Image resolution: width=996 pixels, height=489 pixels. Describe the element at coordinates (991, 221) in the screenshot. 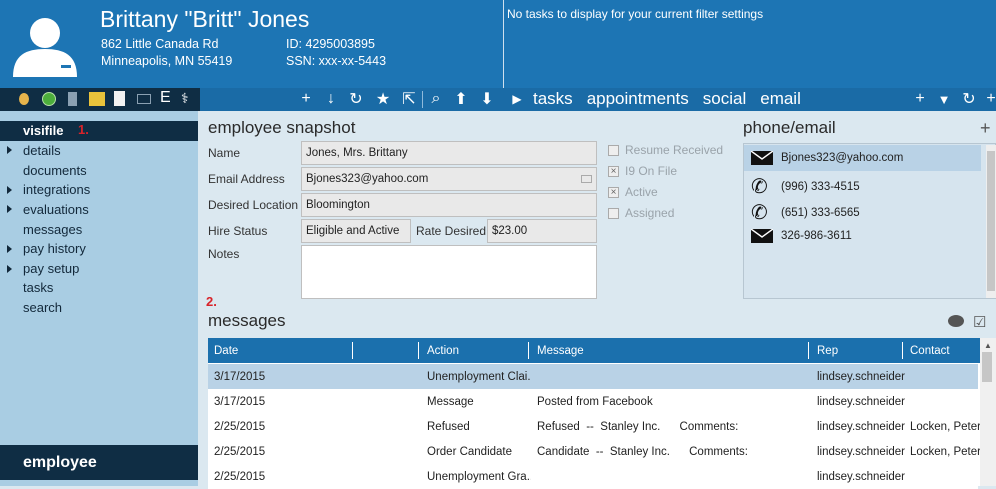

I see `phone-email-scroll-thumb` at that location.